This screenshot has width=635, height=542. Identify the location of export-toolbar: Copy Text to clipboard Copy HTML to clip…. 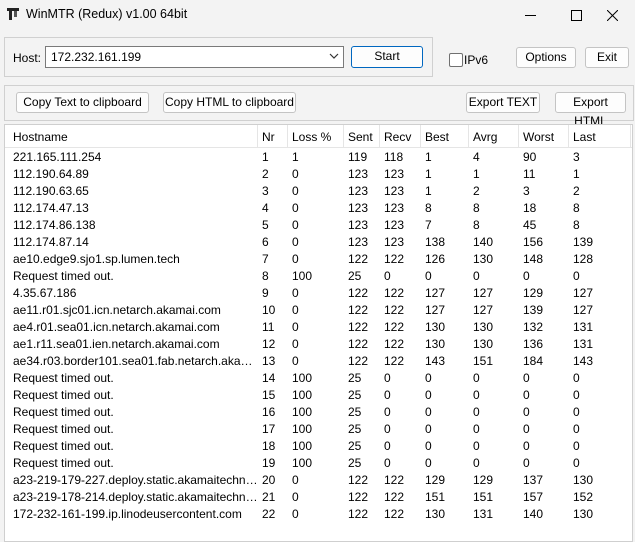
(319, 106).